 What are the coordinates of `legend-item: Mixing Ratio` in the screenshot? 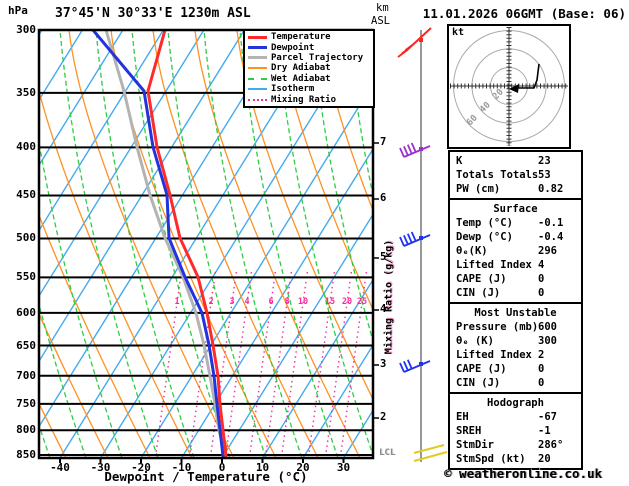 It's located at (309, 99).